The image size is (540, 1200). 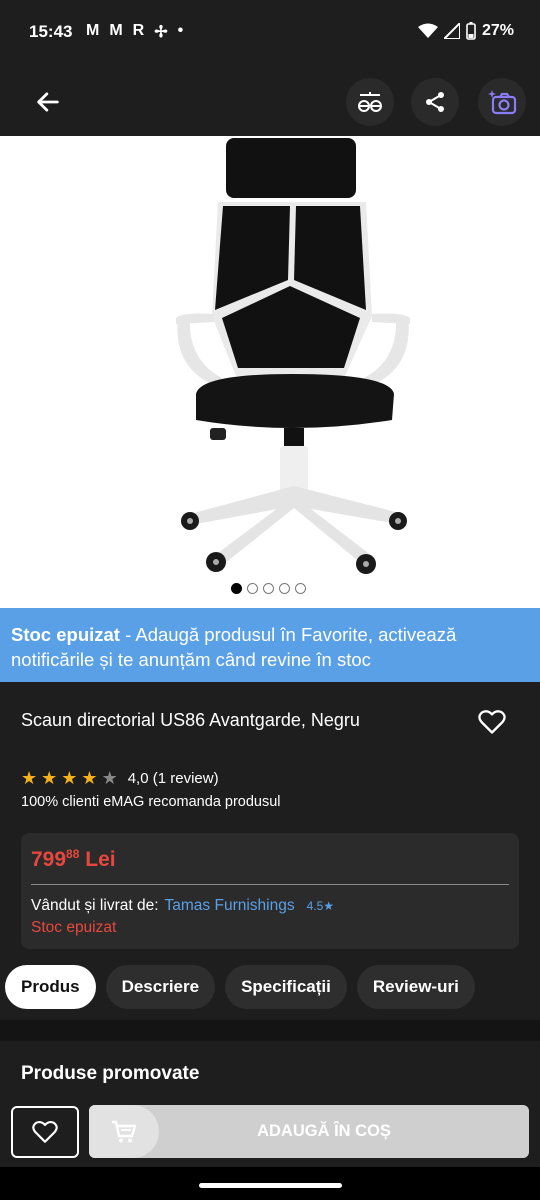 I want to click on visual-search-button, so click(x=502, y=102).